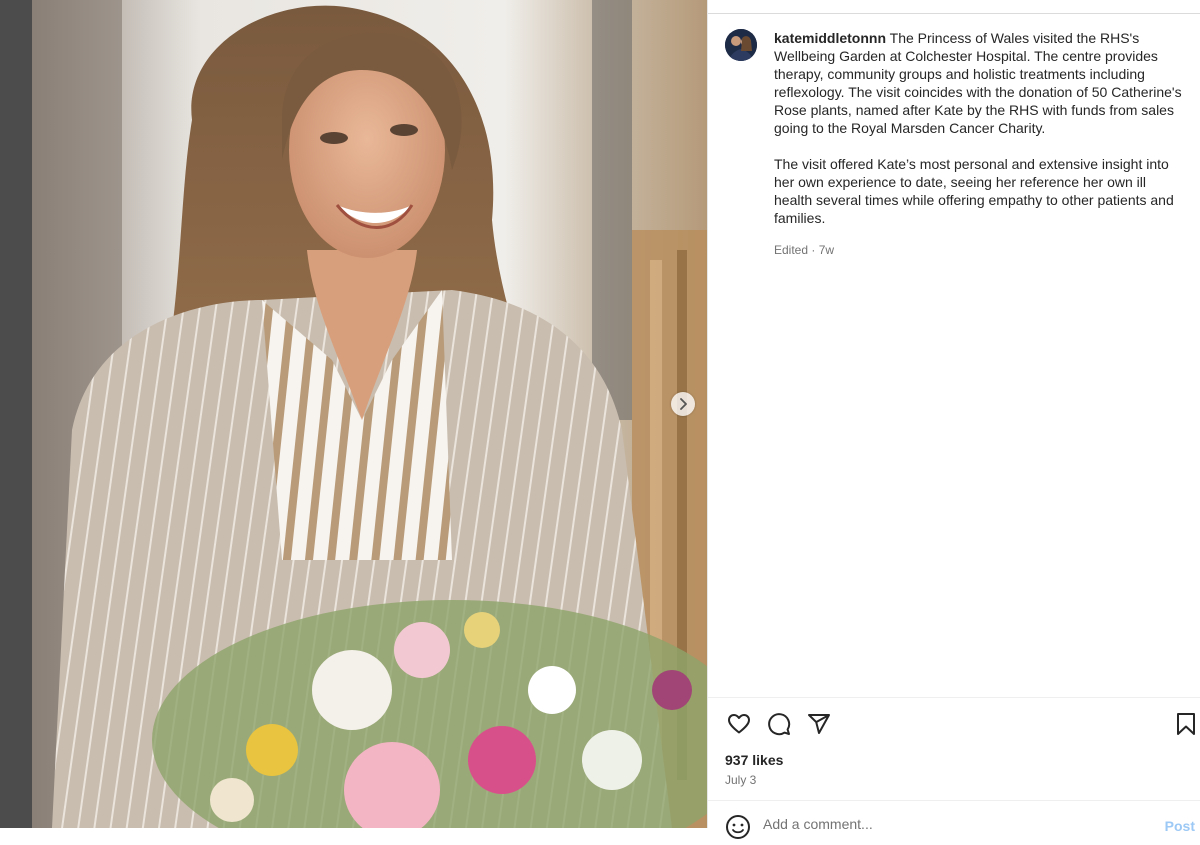  What do you see at coordinates (826, 250) in the screenshot?
I see `time-ago: 7w` at bounding box center [826, 250].